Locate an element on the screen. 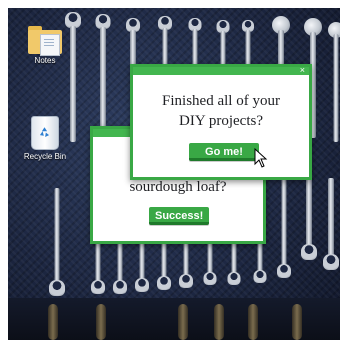  desktop-icon-label: Notes is located at coordinates (45, 60).